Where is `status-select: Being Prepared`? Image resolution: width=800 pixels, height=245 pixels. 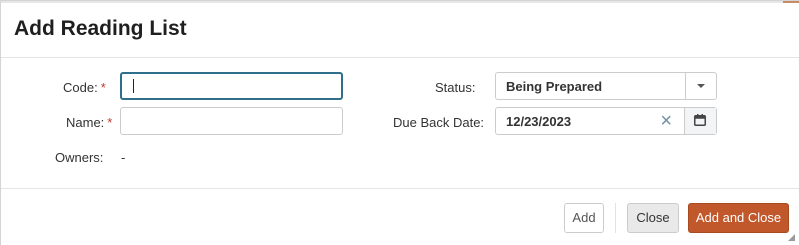
status-select: Being Prepared is located at coordinates (606, 86).